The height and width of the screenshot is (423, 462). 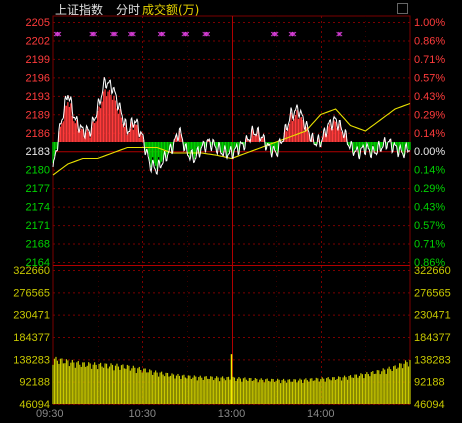 What do you see at coordinates (79, 10) in the screenshot?
I see `index-name: 上证指数` at bounding box center [79, 10].